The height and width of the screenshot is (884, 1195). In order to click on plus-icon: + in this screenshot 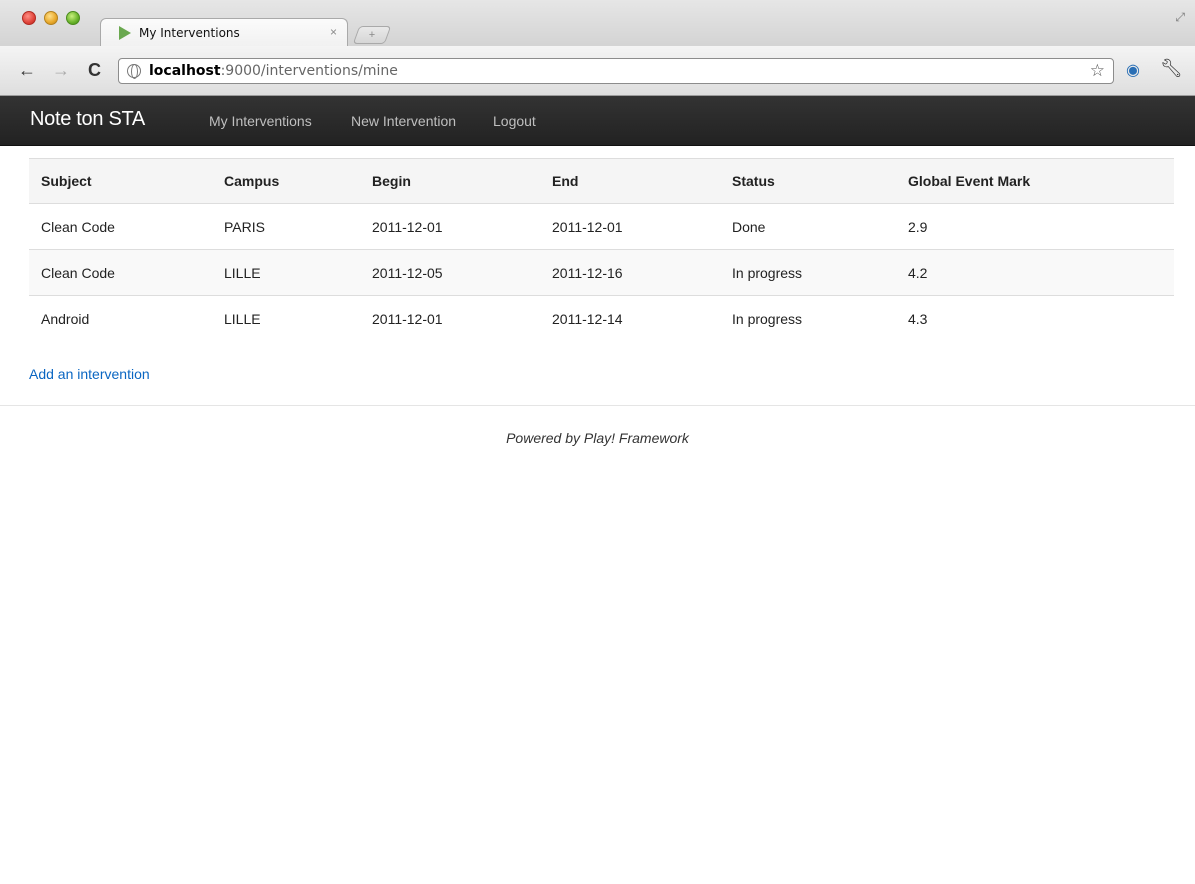, I will do `click(372, 35)`.